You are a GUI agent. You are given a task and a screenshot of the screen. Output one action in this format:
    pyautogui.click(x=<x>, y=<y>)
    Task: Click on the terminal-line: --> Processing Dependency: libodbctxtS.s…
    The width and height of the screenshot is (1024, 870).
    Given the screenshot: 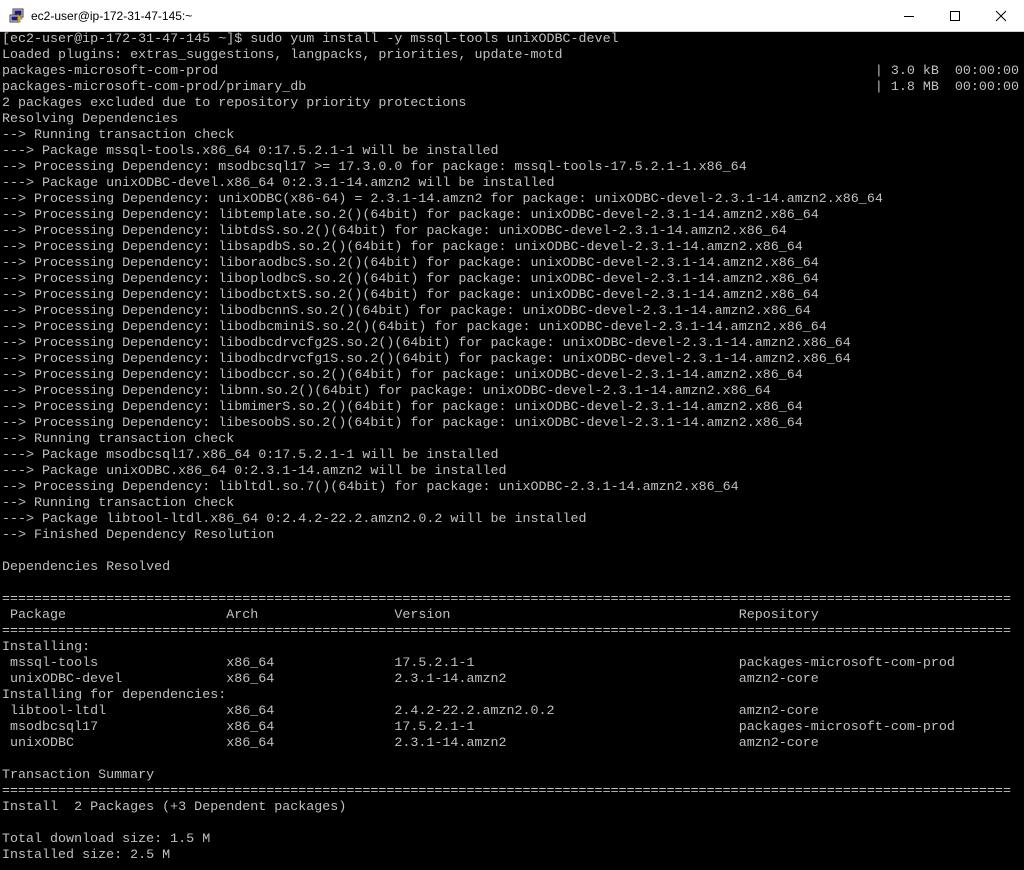 What is the action you would take?
    pyautogui.click(x=410, y=295)
    